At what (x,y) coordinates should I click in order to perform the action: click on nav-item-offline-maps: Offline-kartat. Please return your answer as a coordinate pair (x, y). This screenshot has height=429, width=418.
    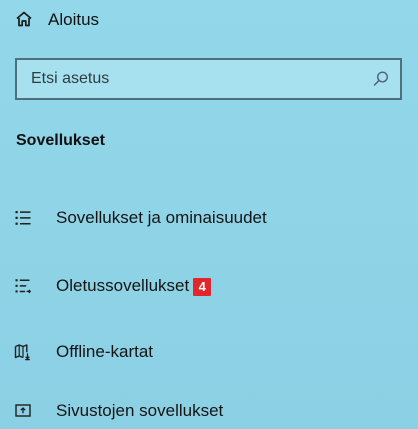
    Looking at the image, I should click on (212, 352).